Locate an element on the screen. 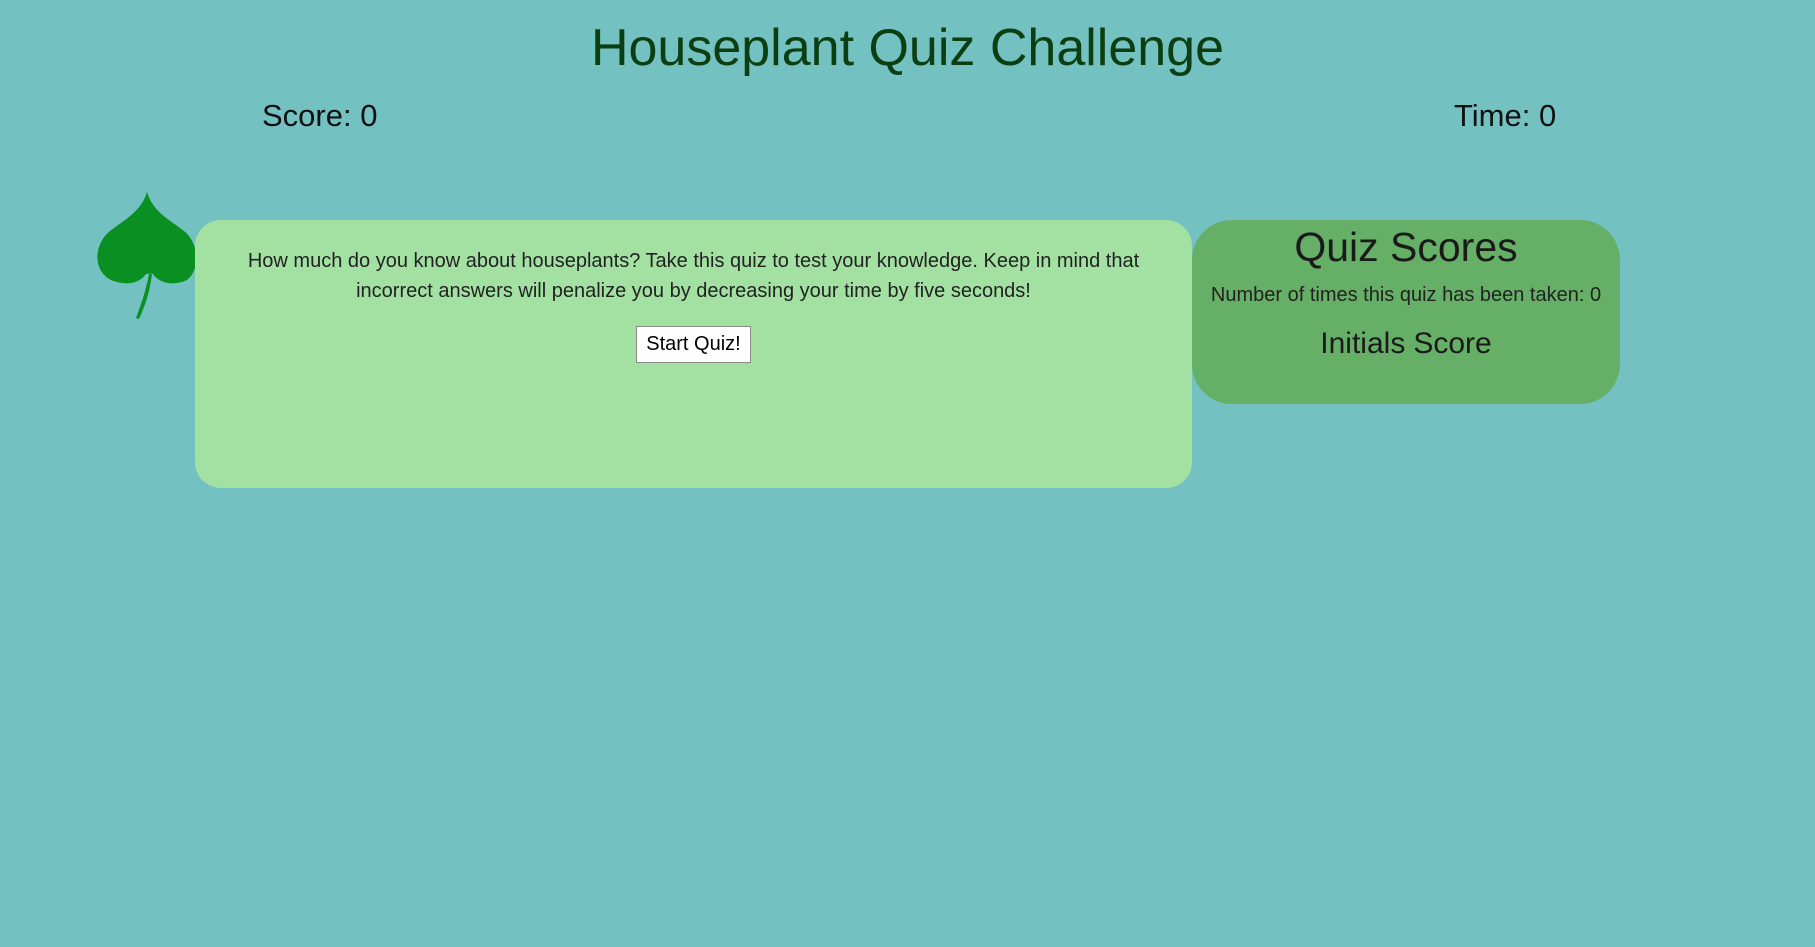 Image resolution: width=1815 pixels, height=947 pixels. score-display: Score: 0 is located at coordinates (320, 115).